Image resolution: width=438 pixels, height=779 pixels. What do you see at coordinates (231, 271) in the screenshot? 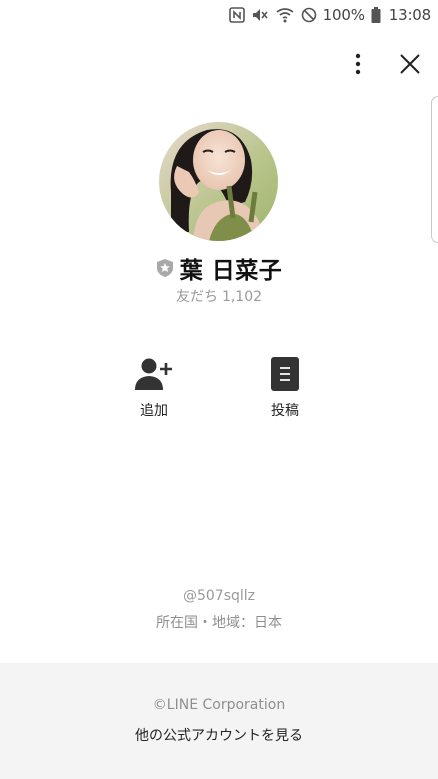
I see `profile-name: 葉 日菜子` at bounding box center [231, 271].